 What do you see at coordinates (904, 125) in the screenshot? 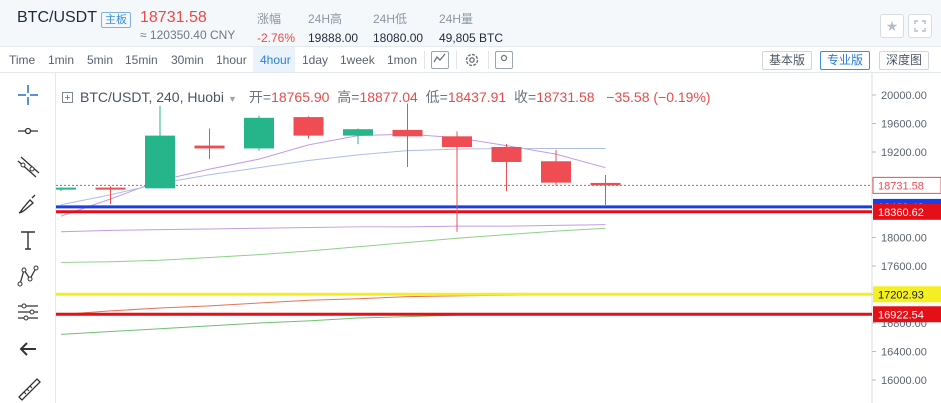
I see `price-axis-label: 19600.00` at bounding box center [904, 125].